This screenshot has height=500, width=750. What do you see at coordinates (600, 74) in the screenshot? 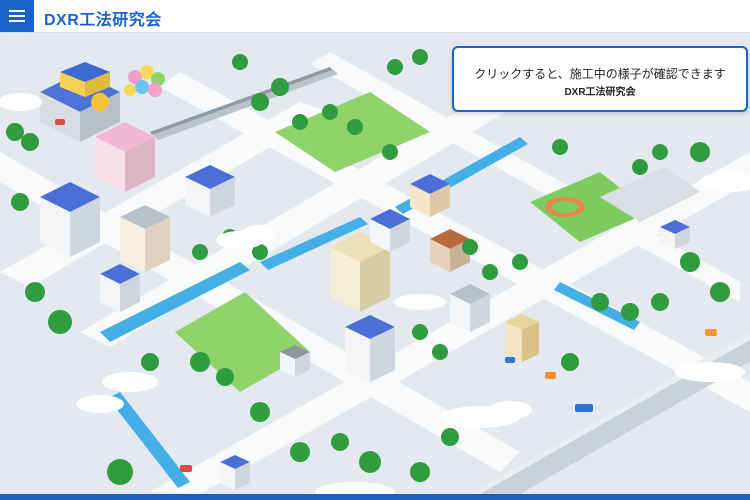
I see `info-message: クリックすると、施工中の様子が確認できます` at bounding box center [600, 74].